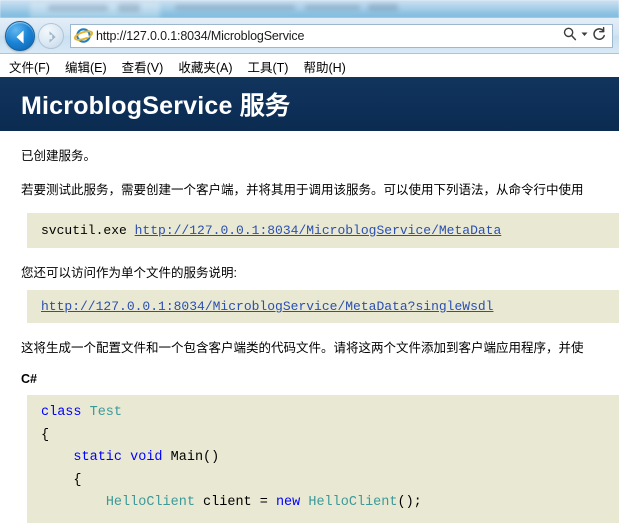 This screenshot has height=523, width=619. I want to click on forward-arrow-glyph, so click(52, 37).